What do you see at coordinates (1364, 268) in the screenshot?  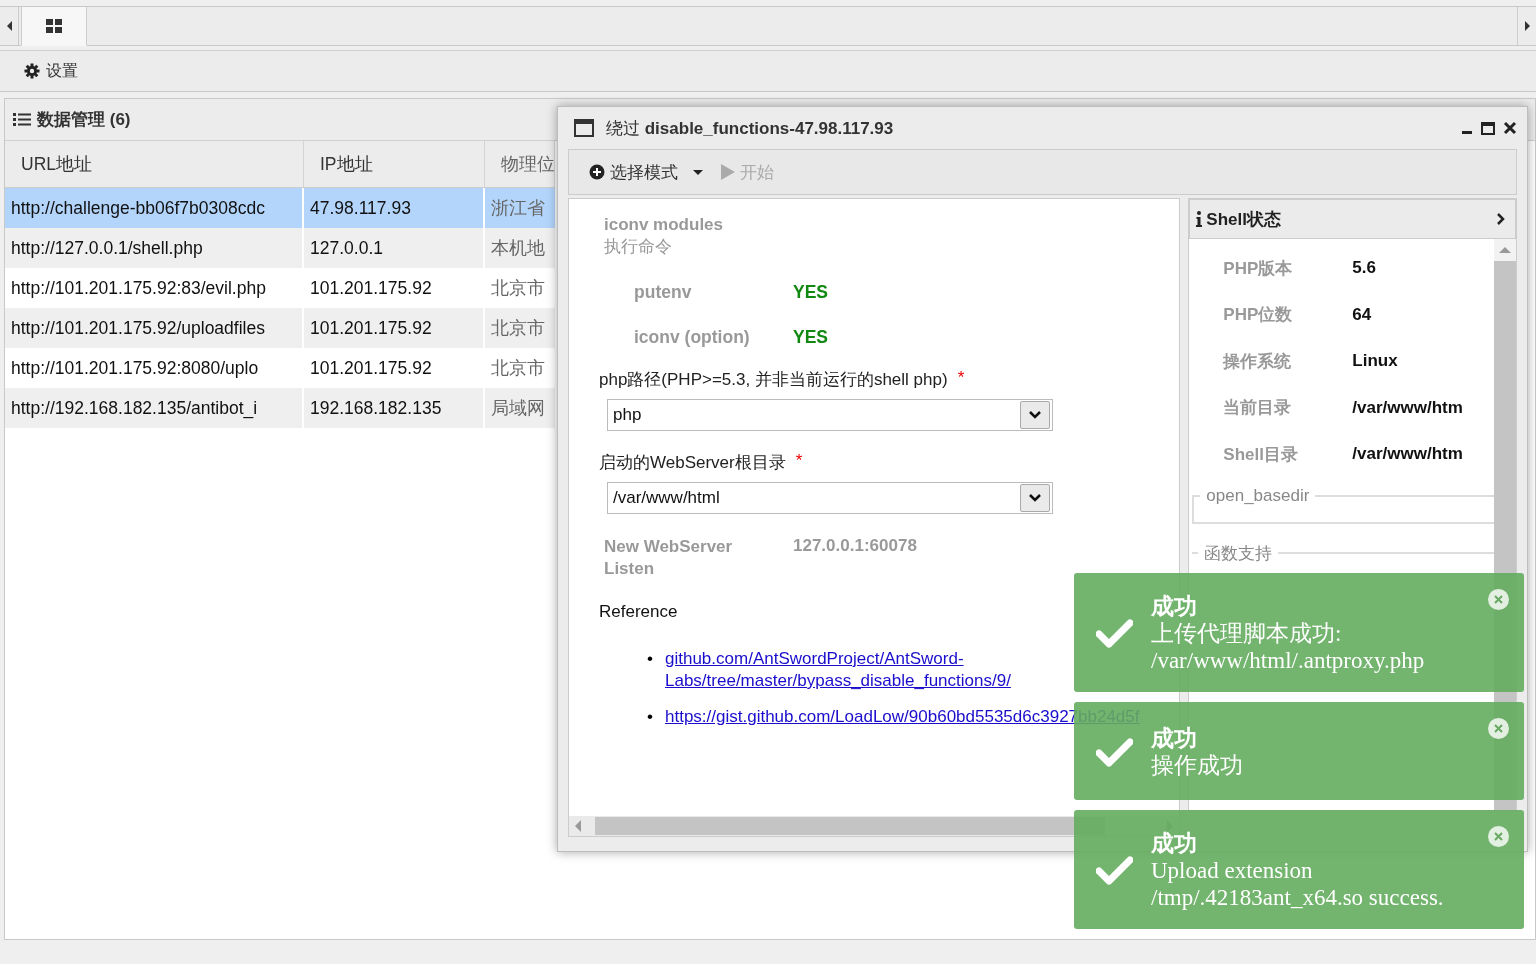 I see `info-value: 5.6` at bounding box center [1364, 268].